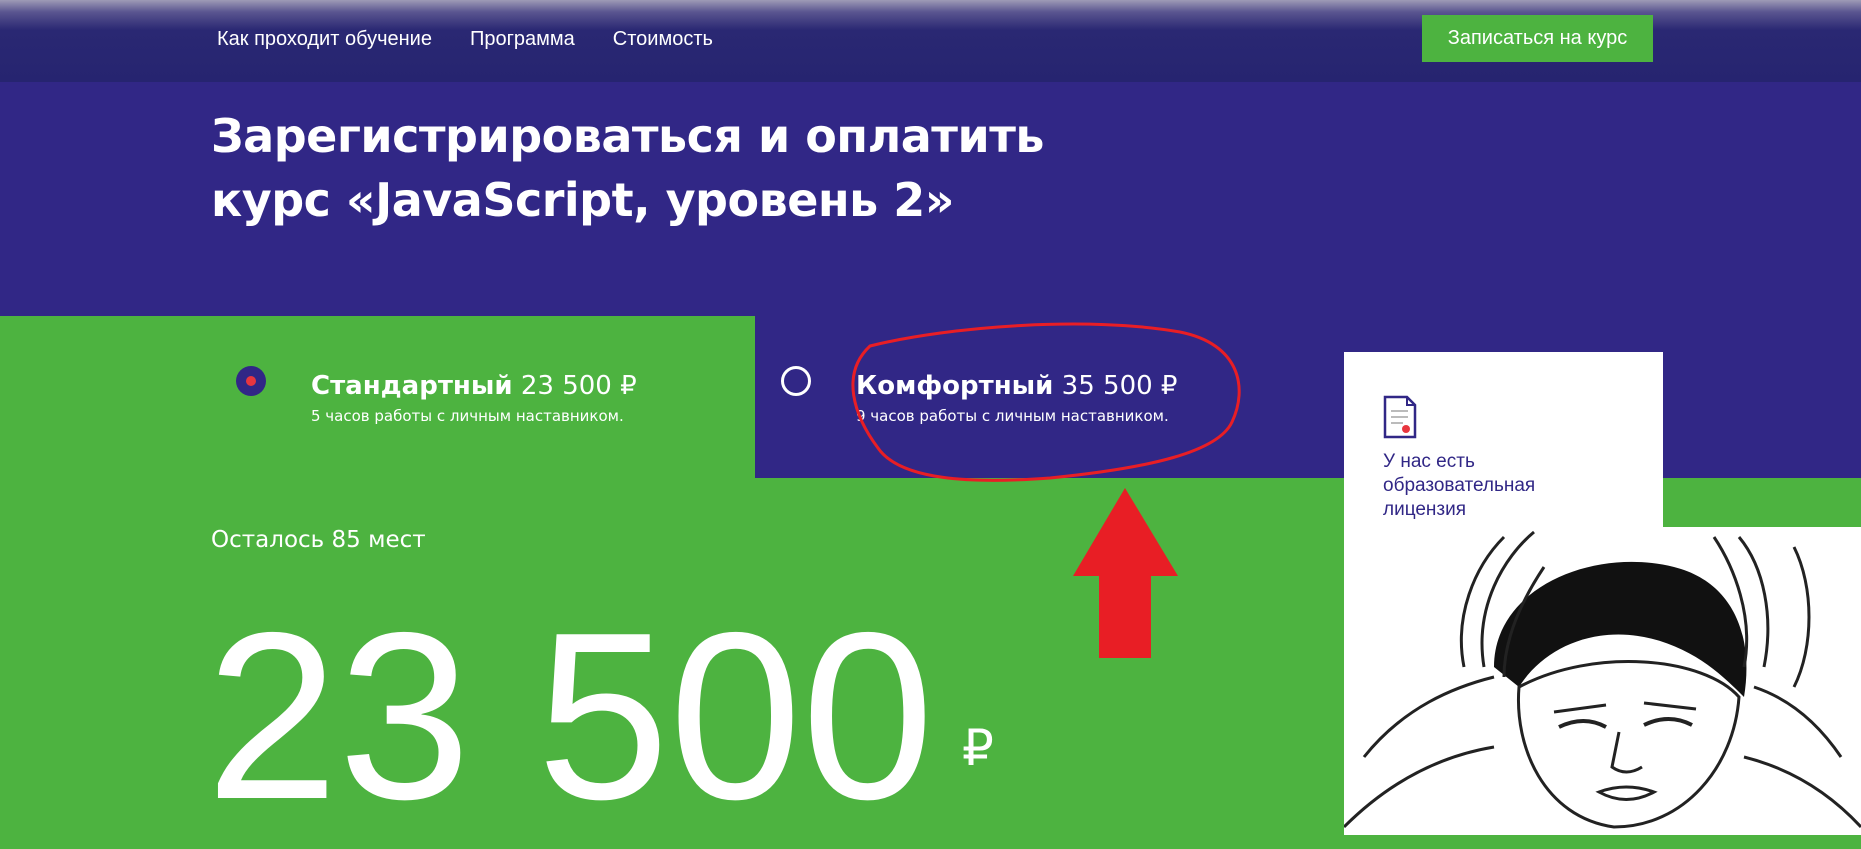 Image resolution: width=1861 pixels, height=849 pixels. I want to click on radio-selected-dot, so click(251, 381).